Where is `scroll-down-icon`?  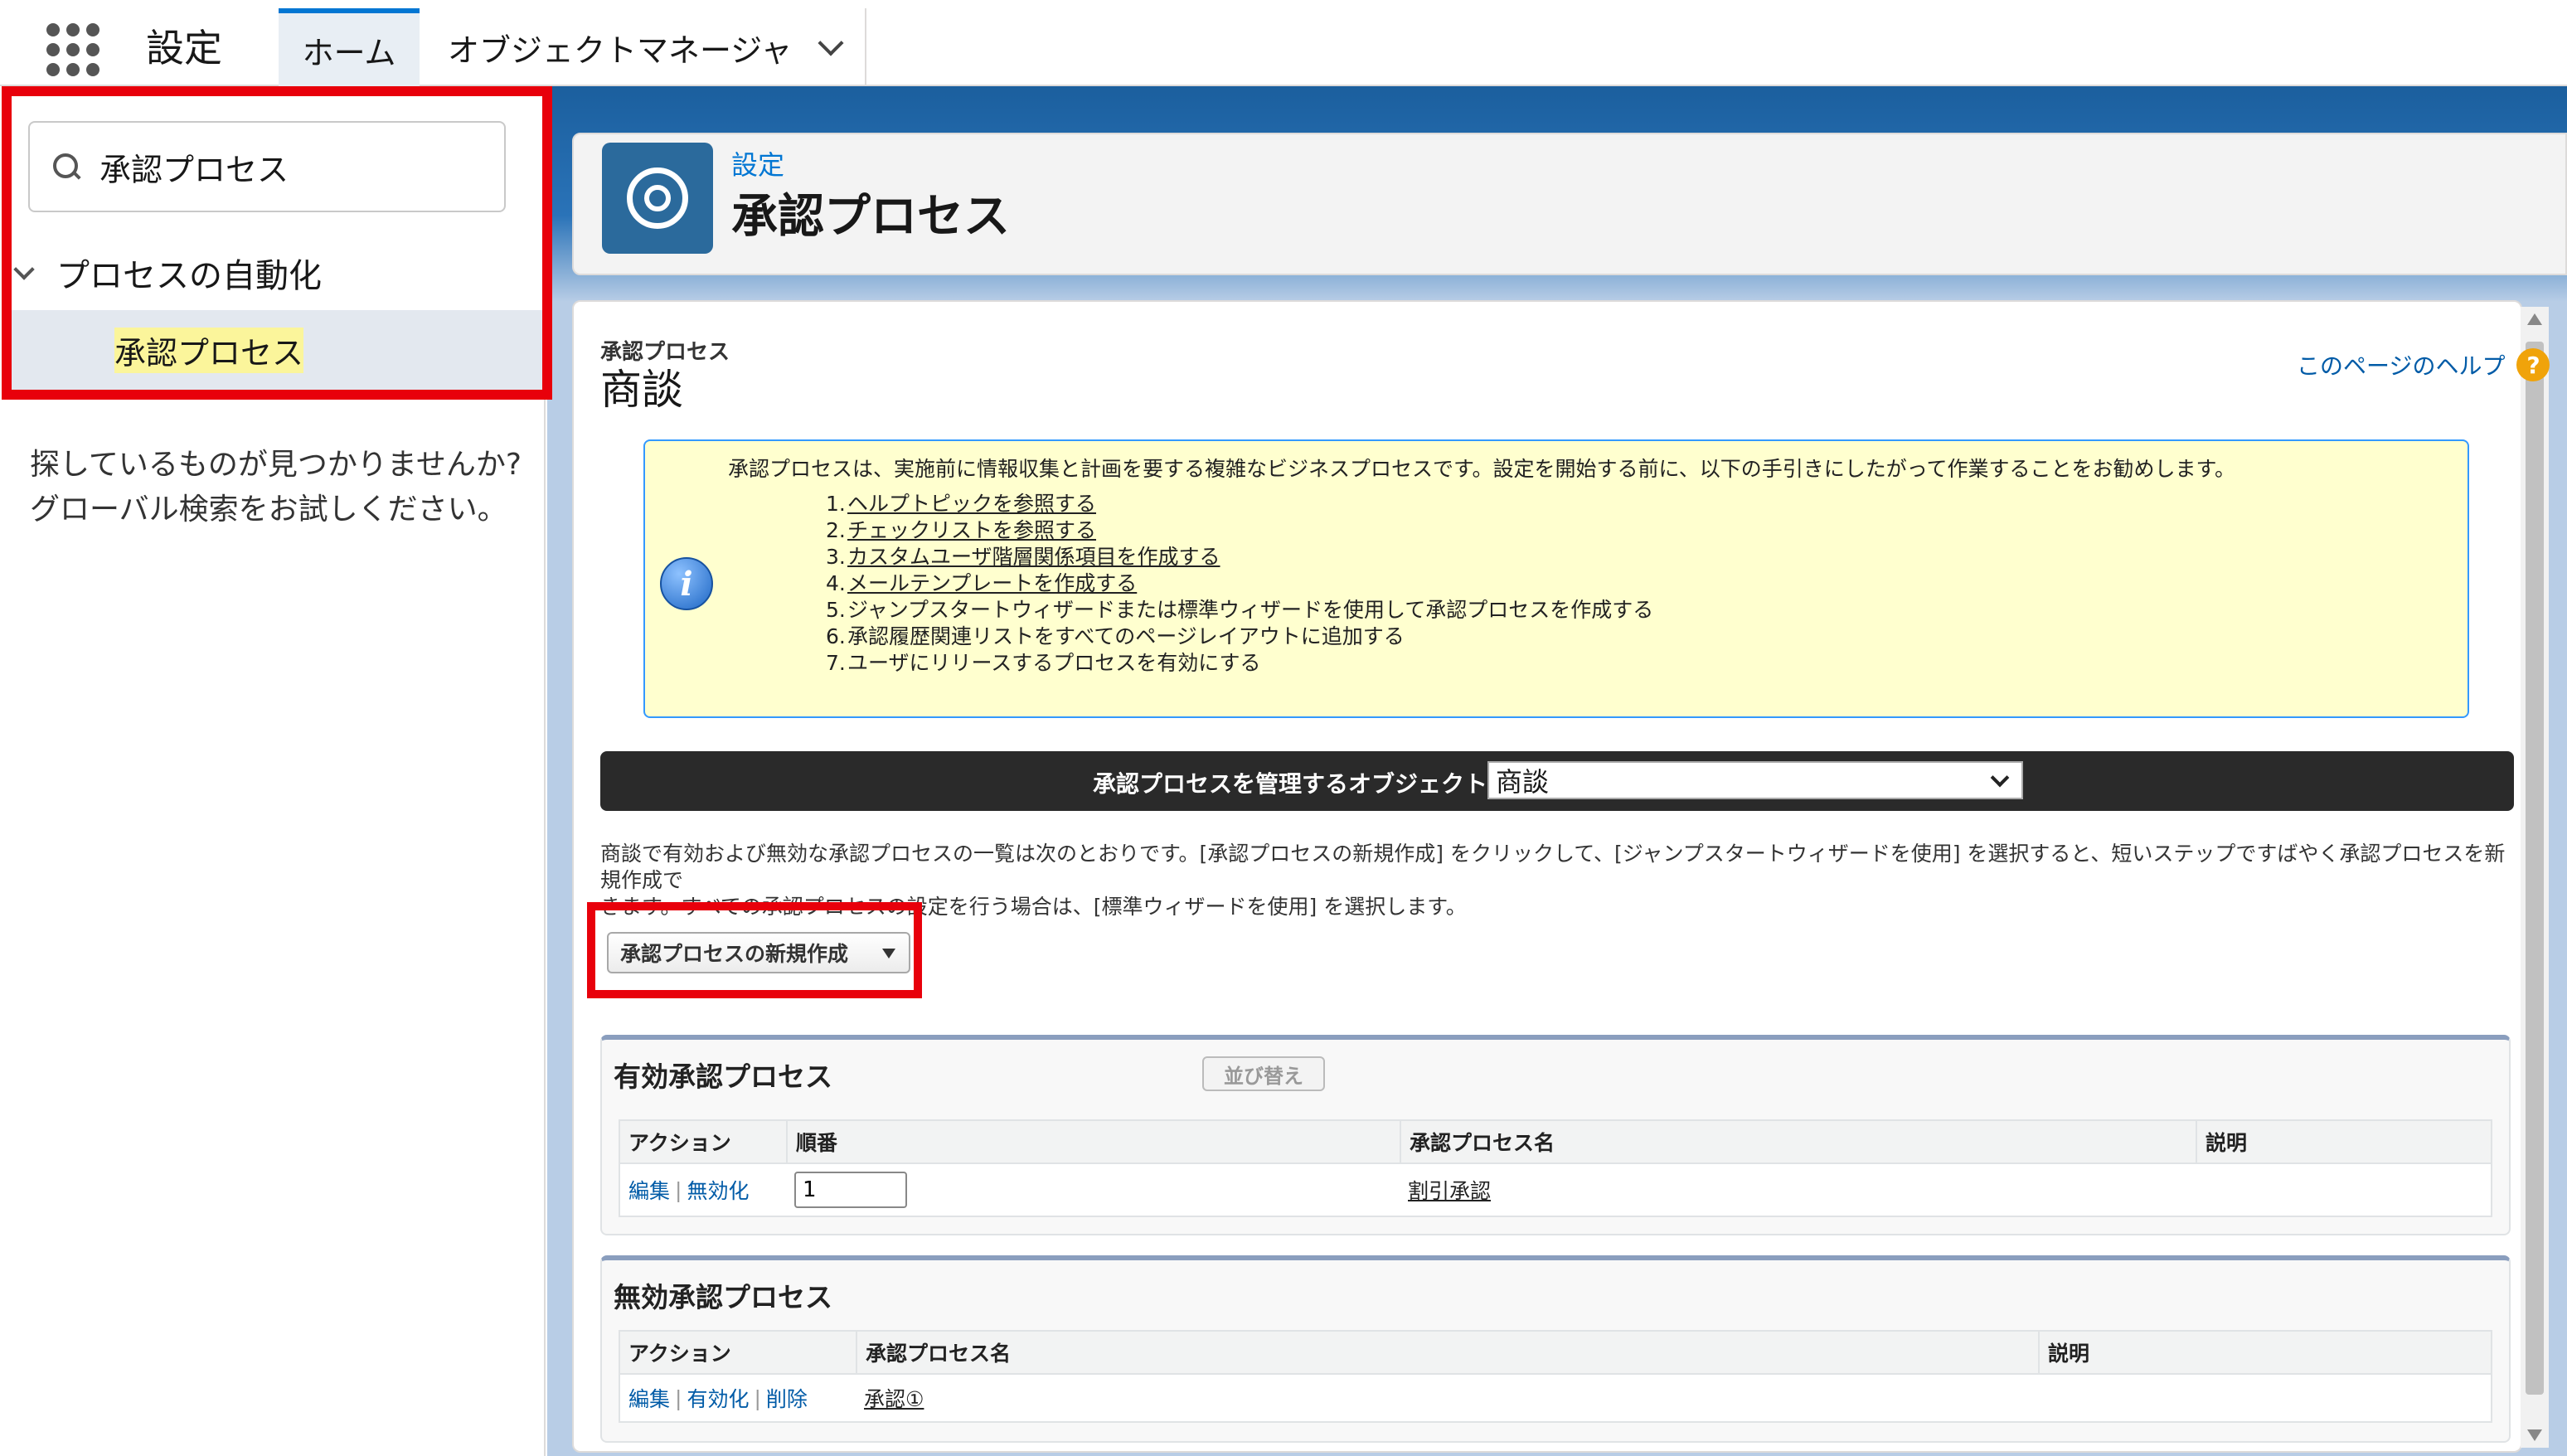 scroll-down-icon is located at coordinates (2534, 1435).